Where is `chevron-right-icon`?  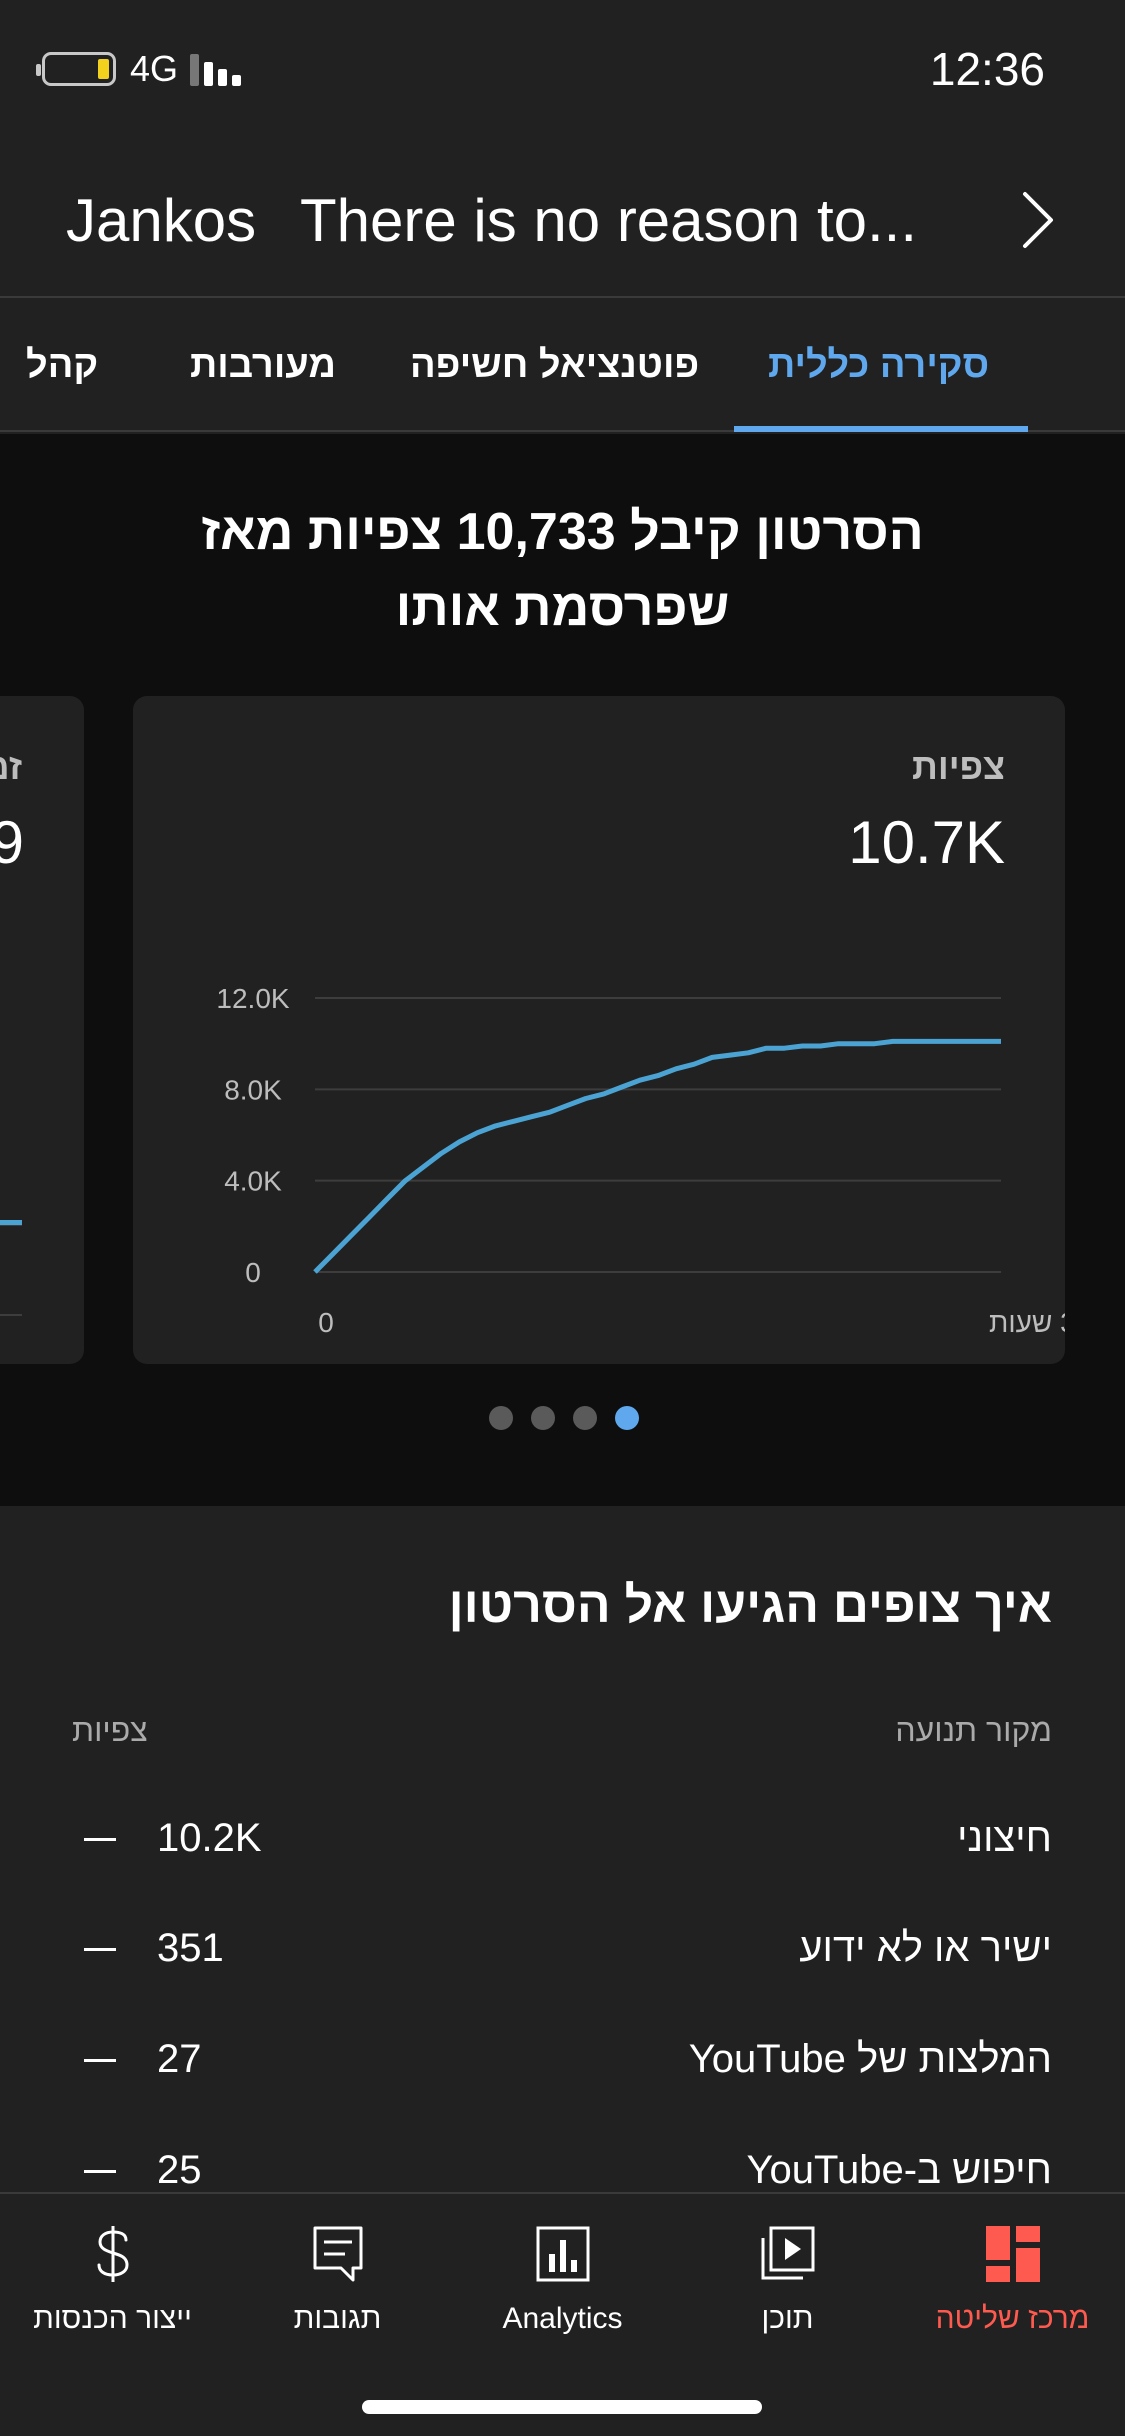 chevron-right-icon is located at coordinates (1037, 220).